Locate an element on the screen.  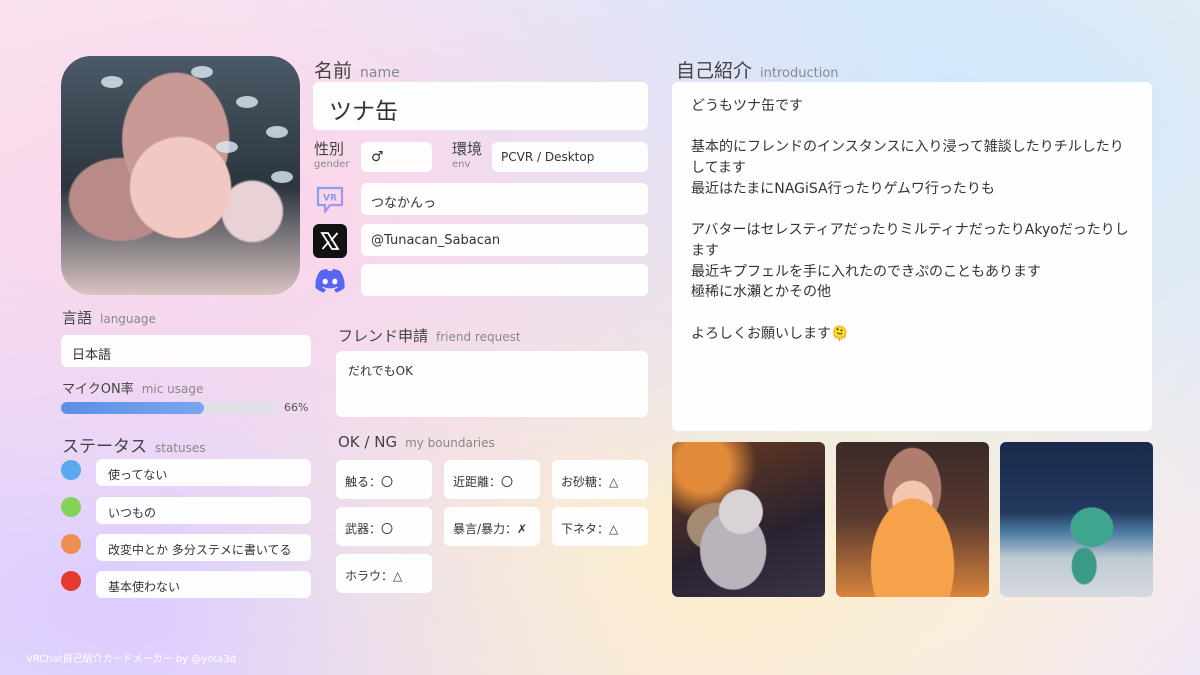
language-value: 日本語 is located at coordinates (92, 355).